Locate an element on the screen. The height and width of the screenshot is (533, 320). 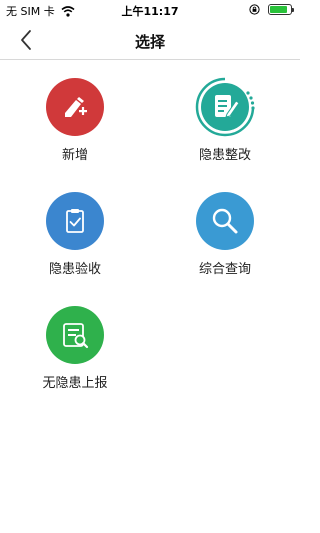
menu-item-label: 综合查询 is located at coordinates (224, 269).